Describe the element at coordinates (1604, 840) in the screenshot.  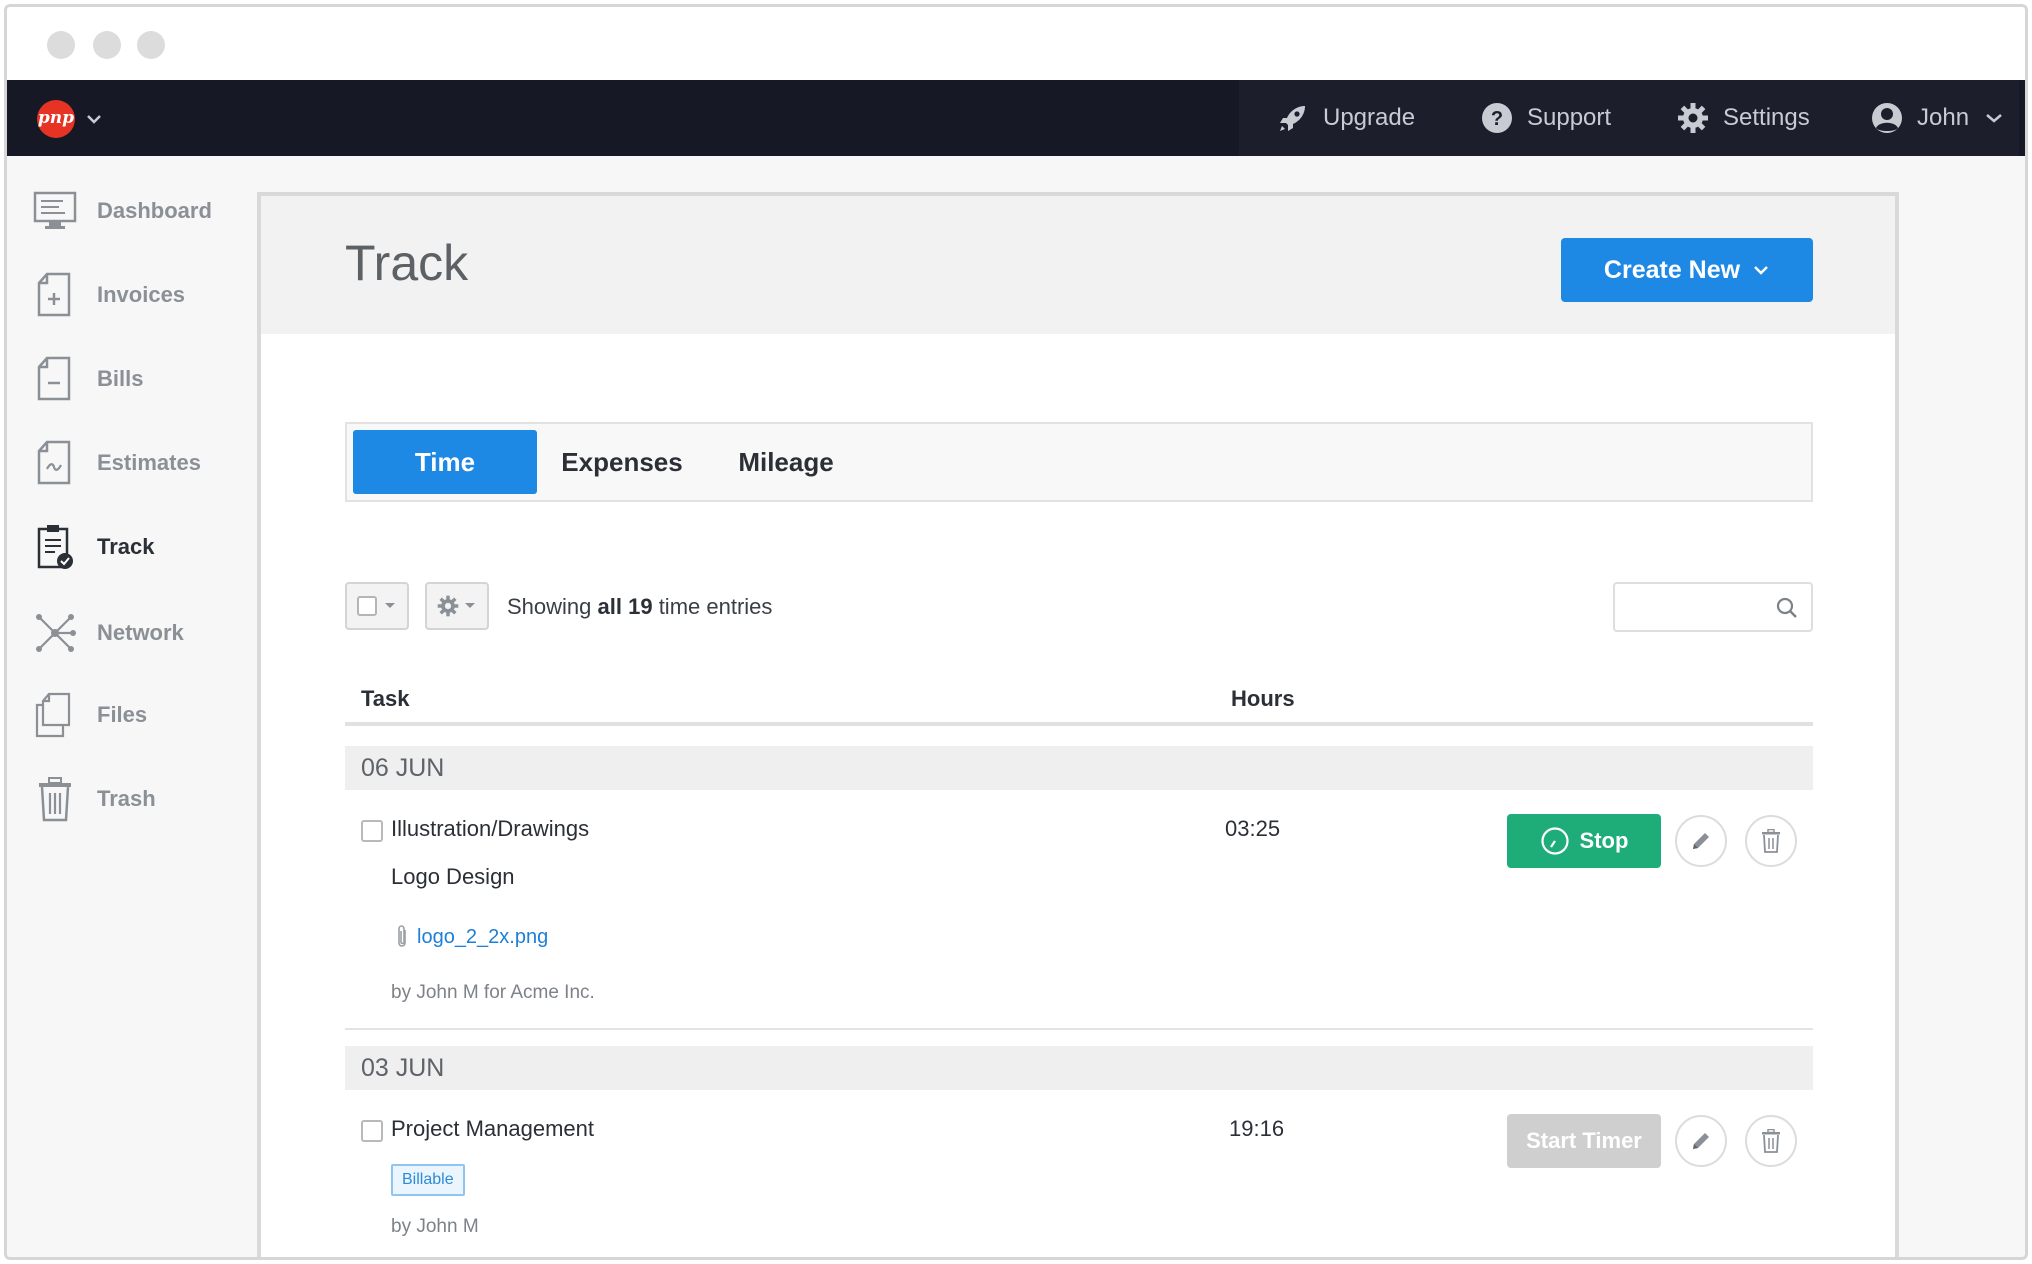
I see `stop-label: Stop` at that location.